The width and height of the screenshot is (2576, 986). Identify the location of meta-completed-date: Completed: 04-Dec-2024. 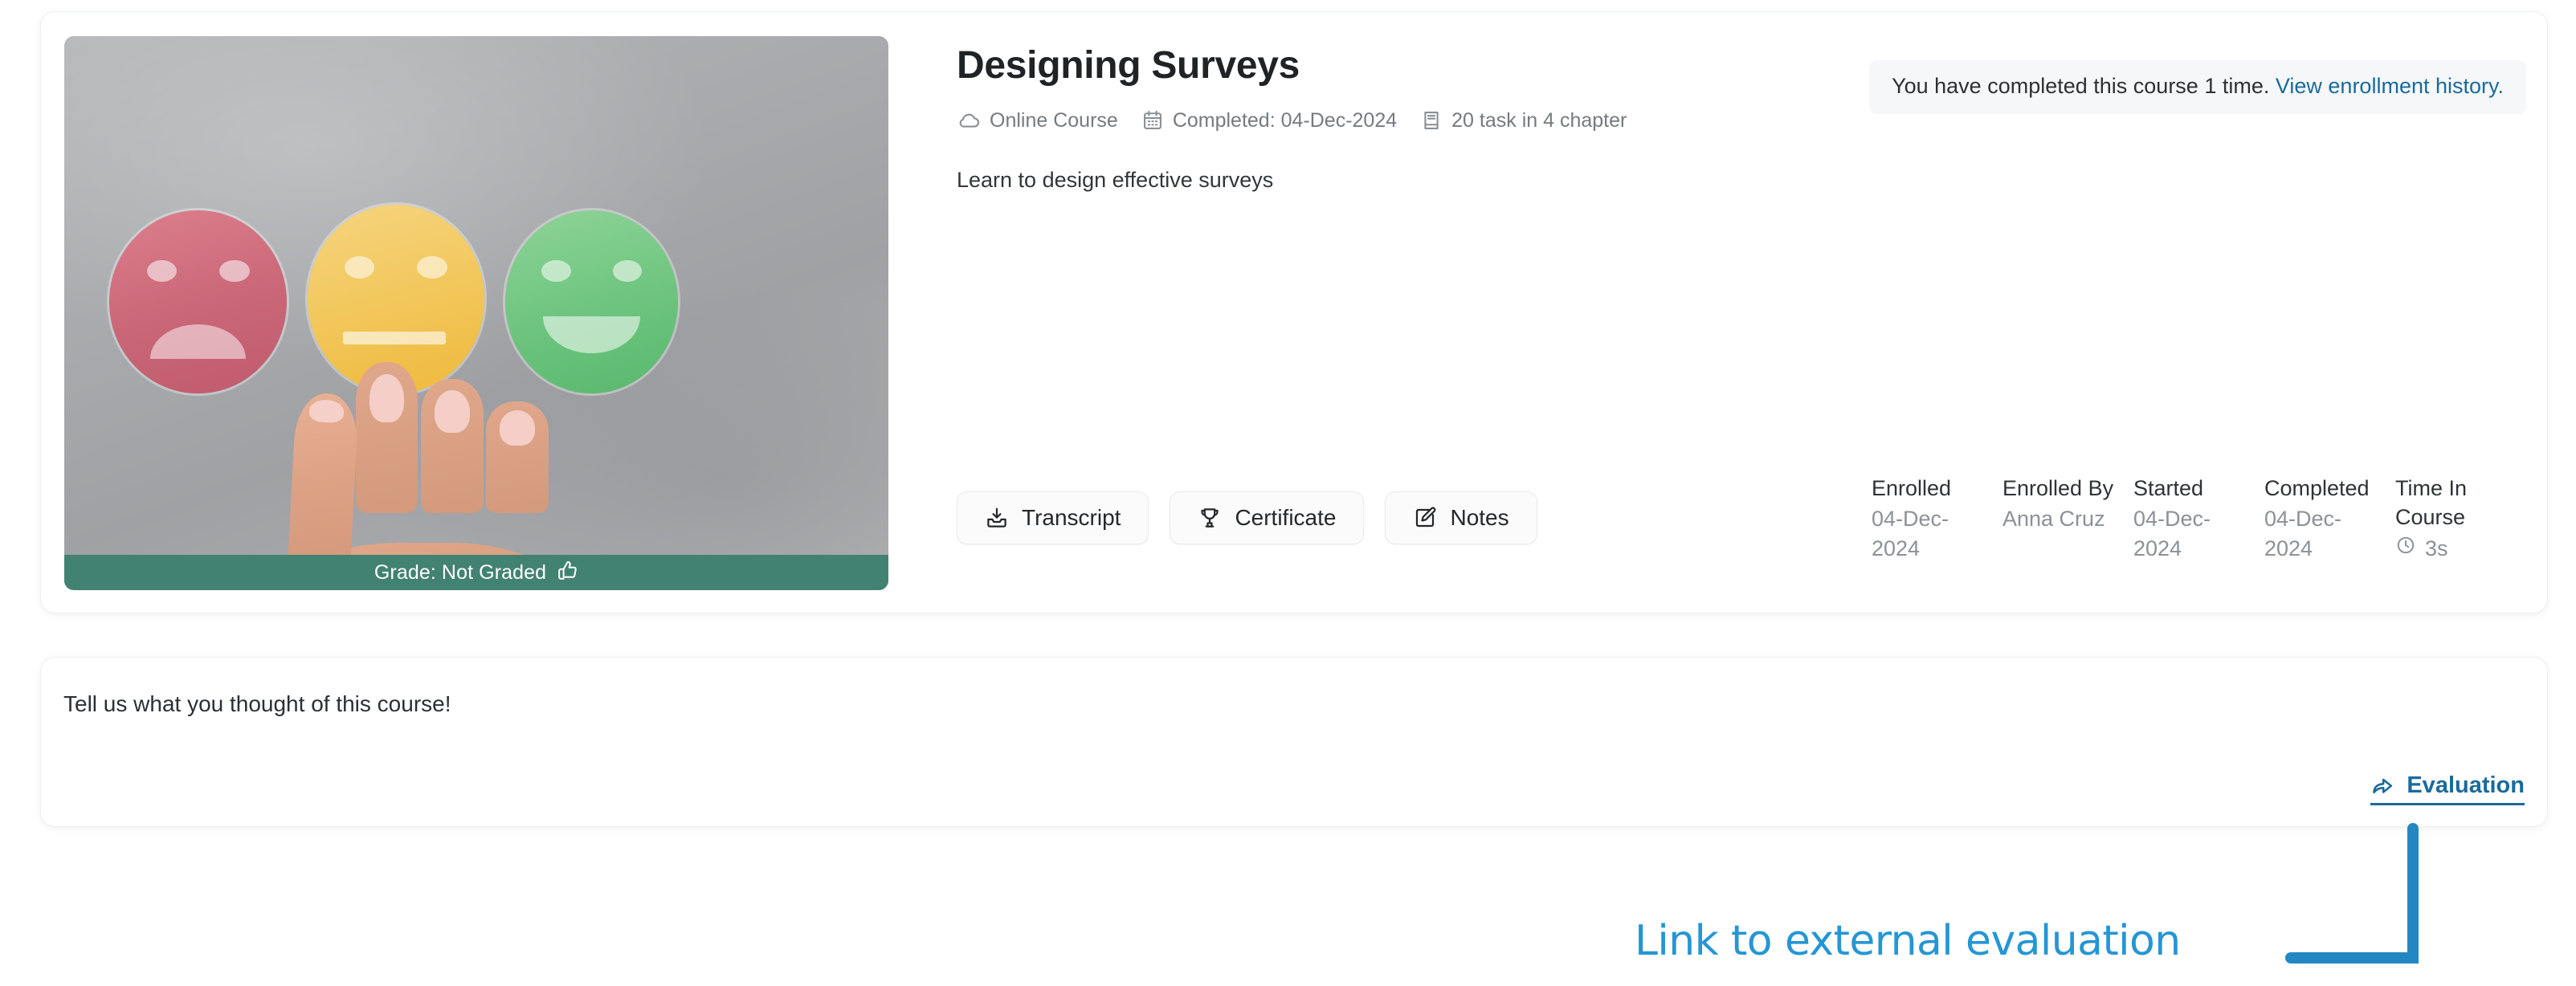
(1269, 120).